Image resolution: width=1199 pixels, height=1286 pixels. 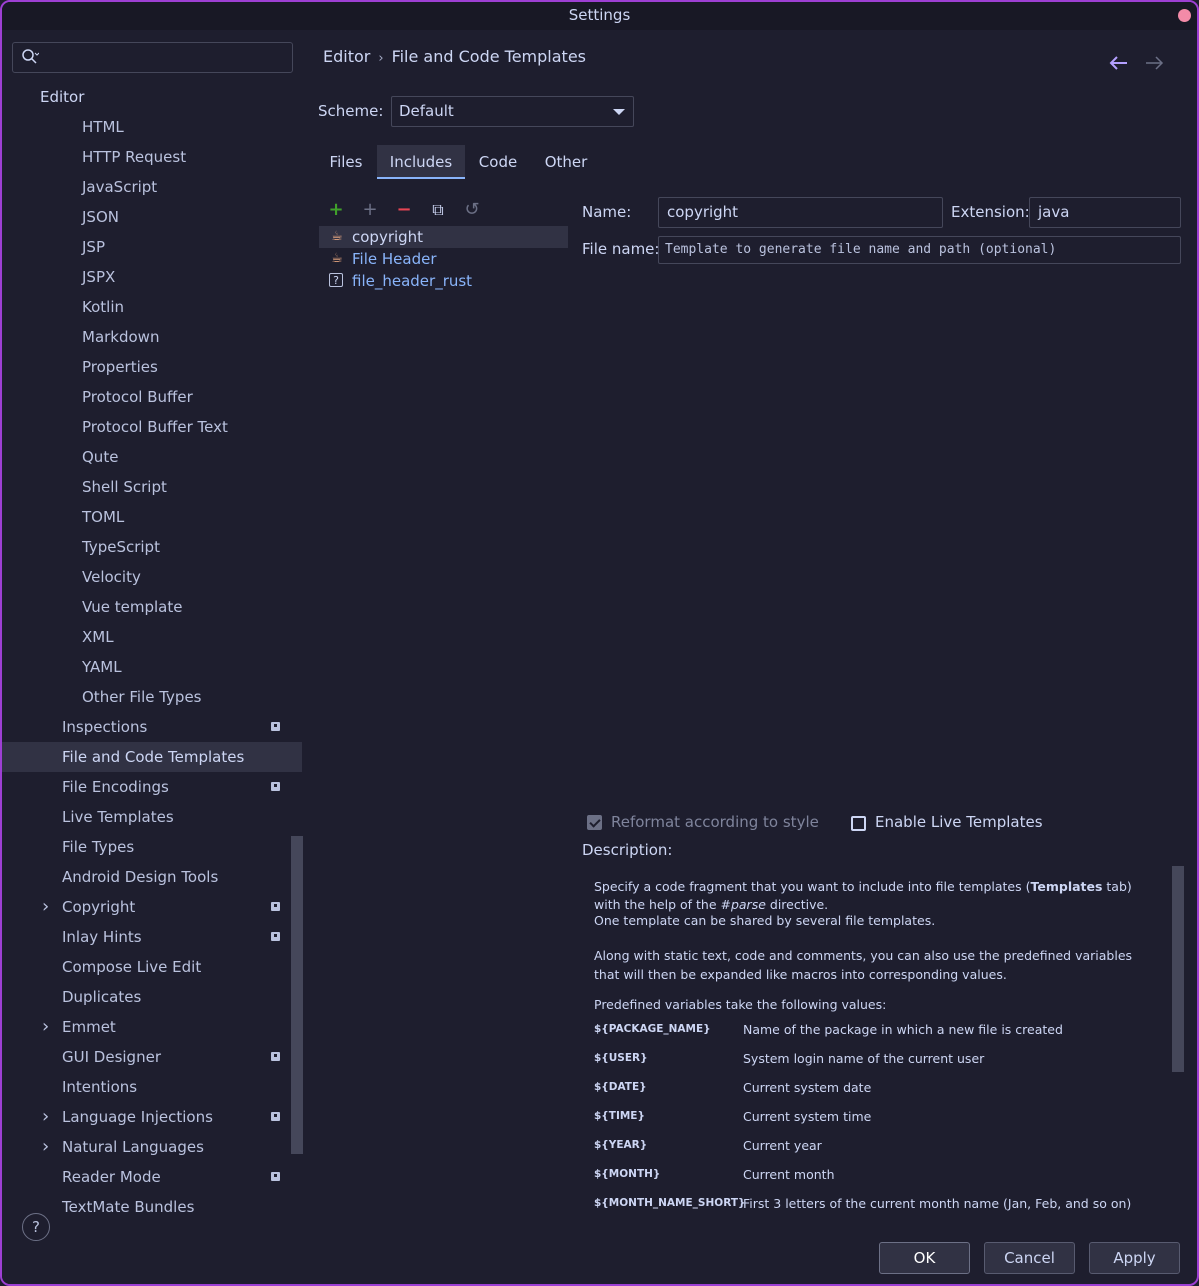 What do you see at coordinates (336, 210) in the screenshot?
I see `add-template-icon: +` at bounding box center [336, 210].